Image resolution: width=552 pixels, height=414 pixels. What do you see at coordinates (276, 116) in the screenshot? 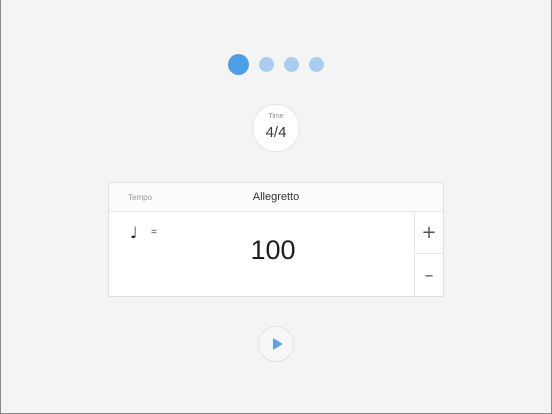
I see `time-signature-label: Time` at bounding box center [276, 116].